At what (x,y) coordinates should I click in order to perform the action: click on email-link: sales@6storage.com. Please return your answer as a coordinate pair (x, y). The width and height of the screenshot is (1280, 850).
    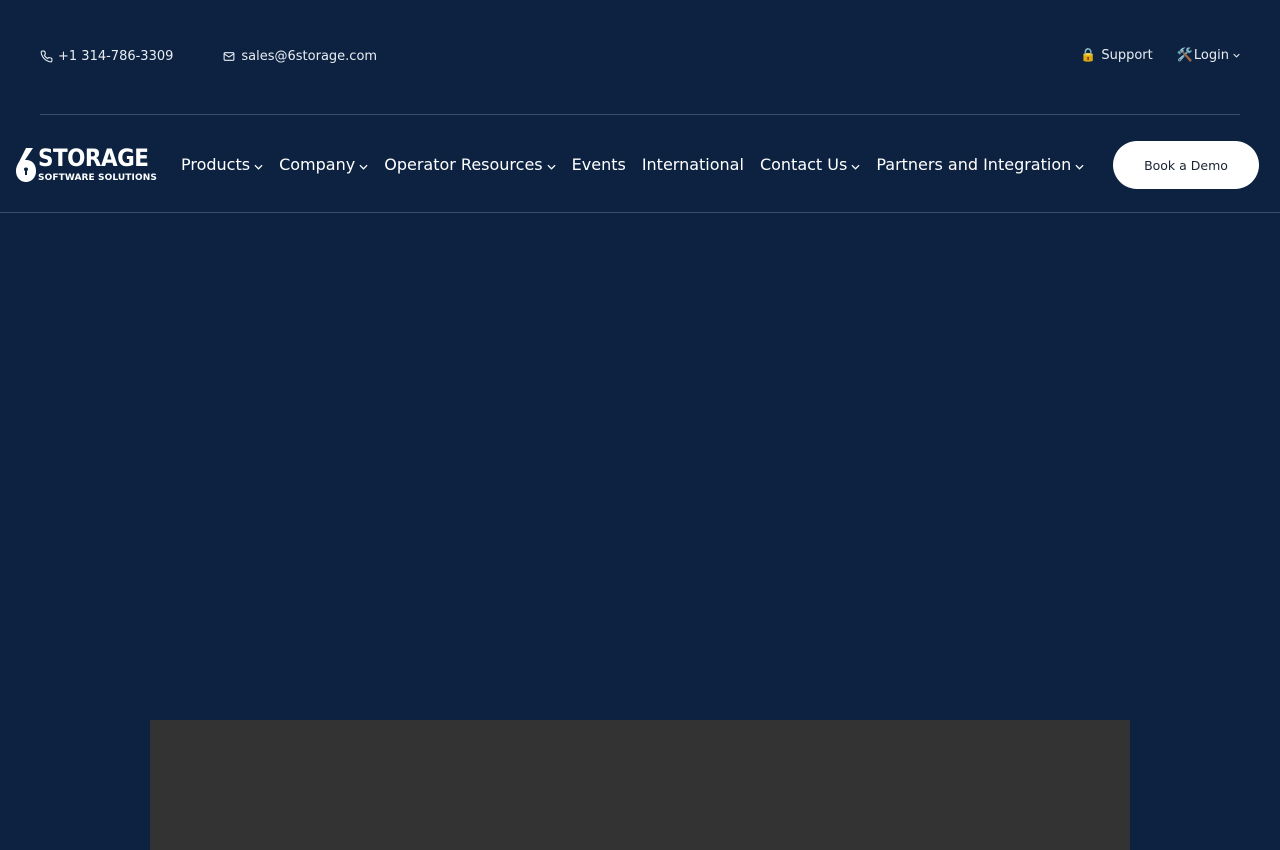
    Looking at the image, I should click on (299, 56).